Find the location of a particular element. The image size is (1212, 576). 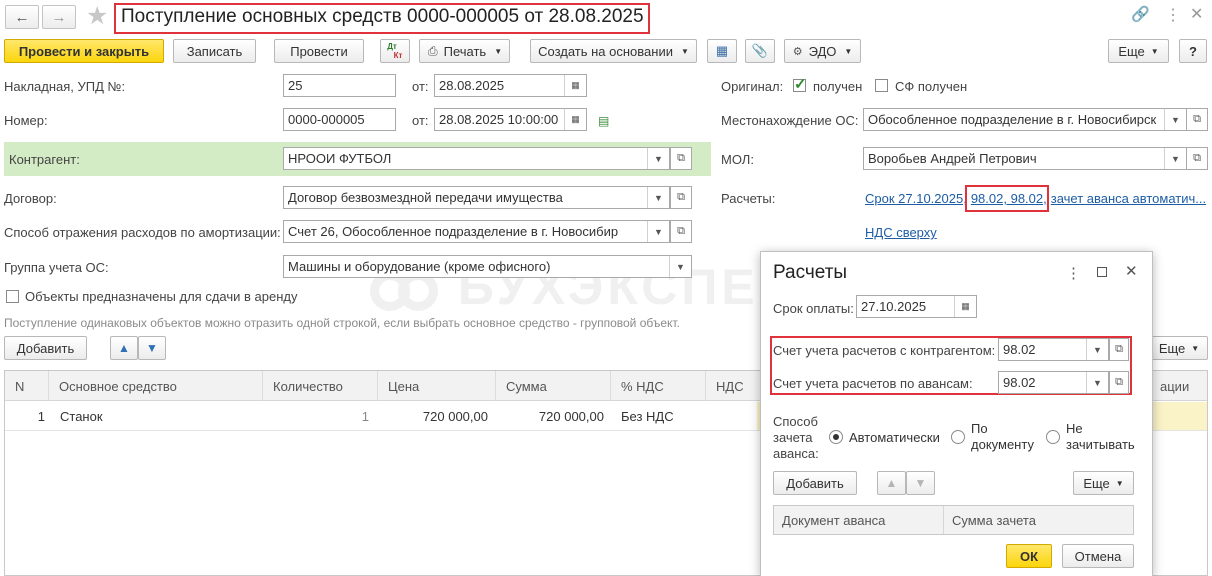

printer-icon: ⎙ is located at coordinates (433, 50).